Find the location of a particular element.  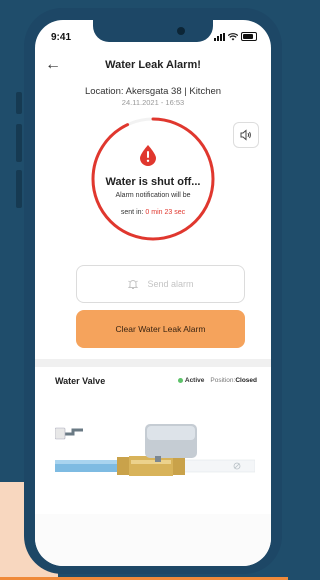

signal-icon is located at coordinates (219, 36).